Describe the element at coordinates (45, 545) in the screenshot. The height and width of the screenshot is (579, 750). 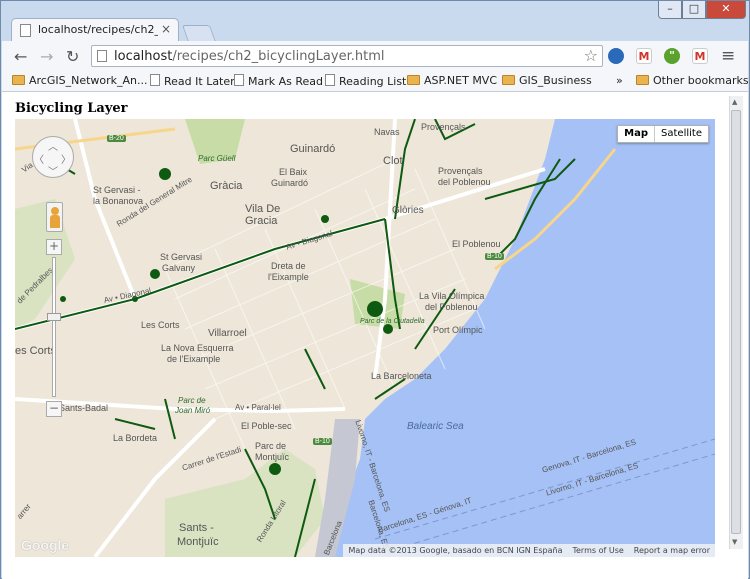
I see `google-logo: Google` at that location.